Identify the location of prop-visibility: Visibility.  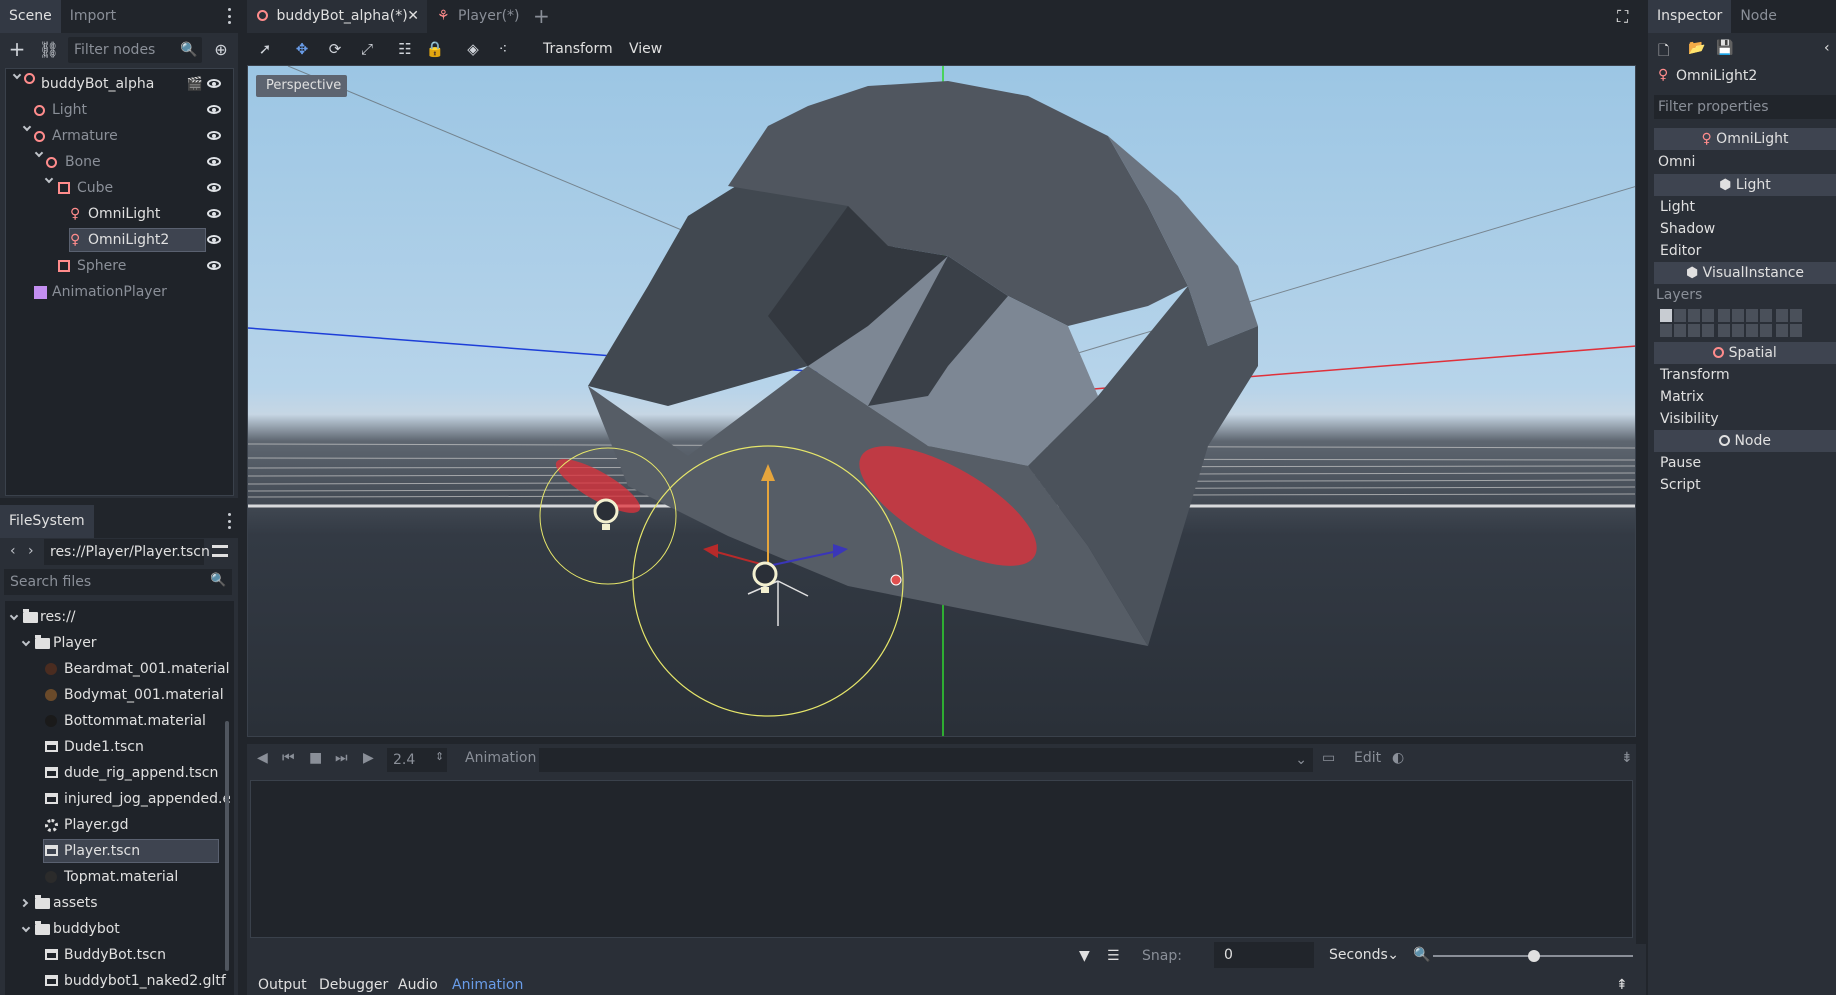
(1689, 419).